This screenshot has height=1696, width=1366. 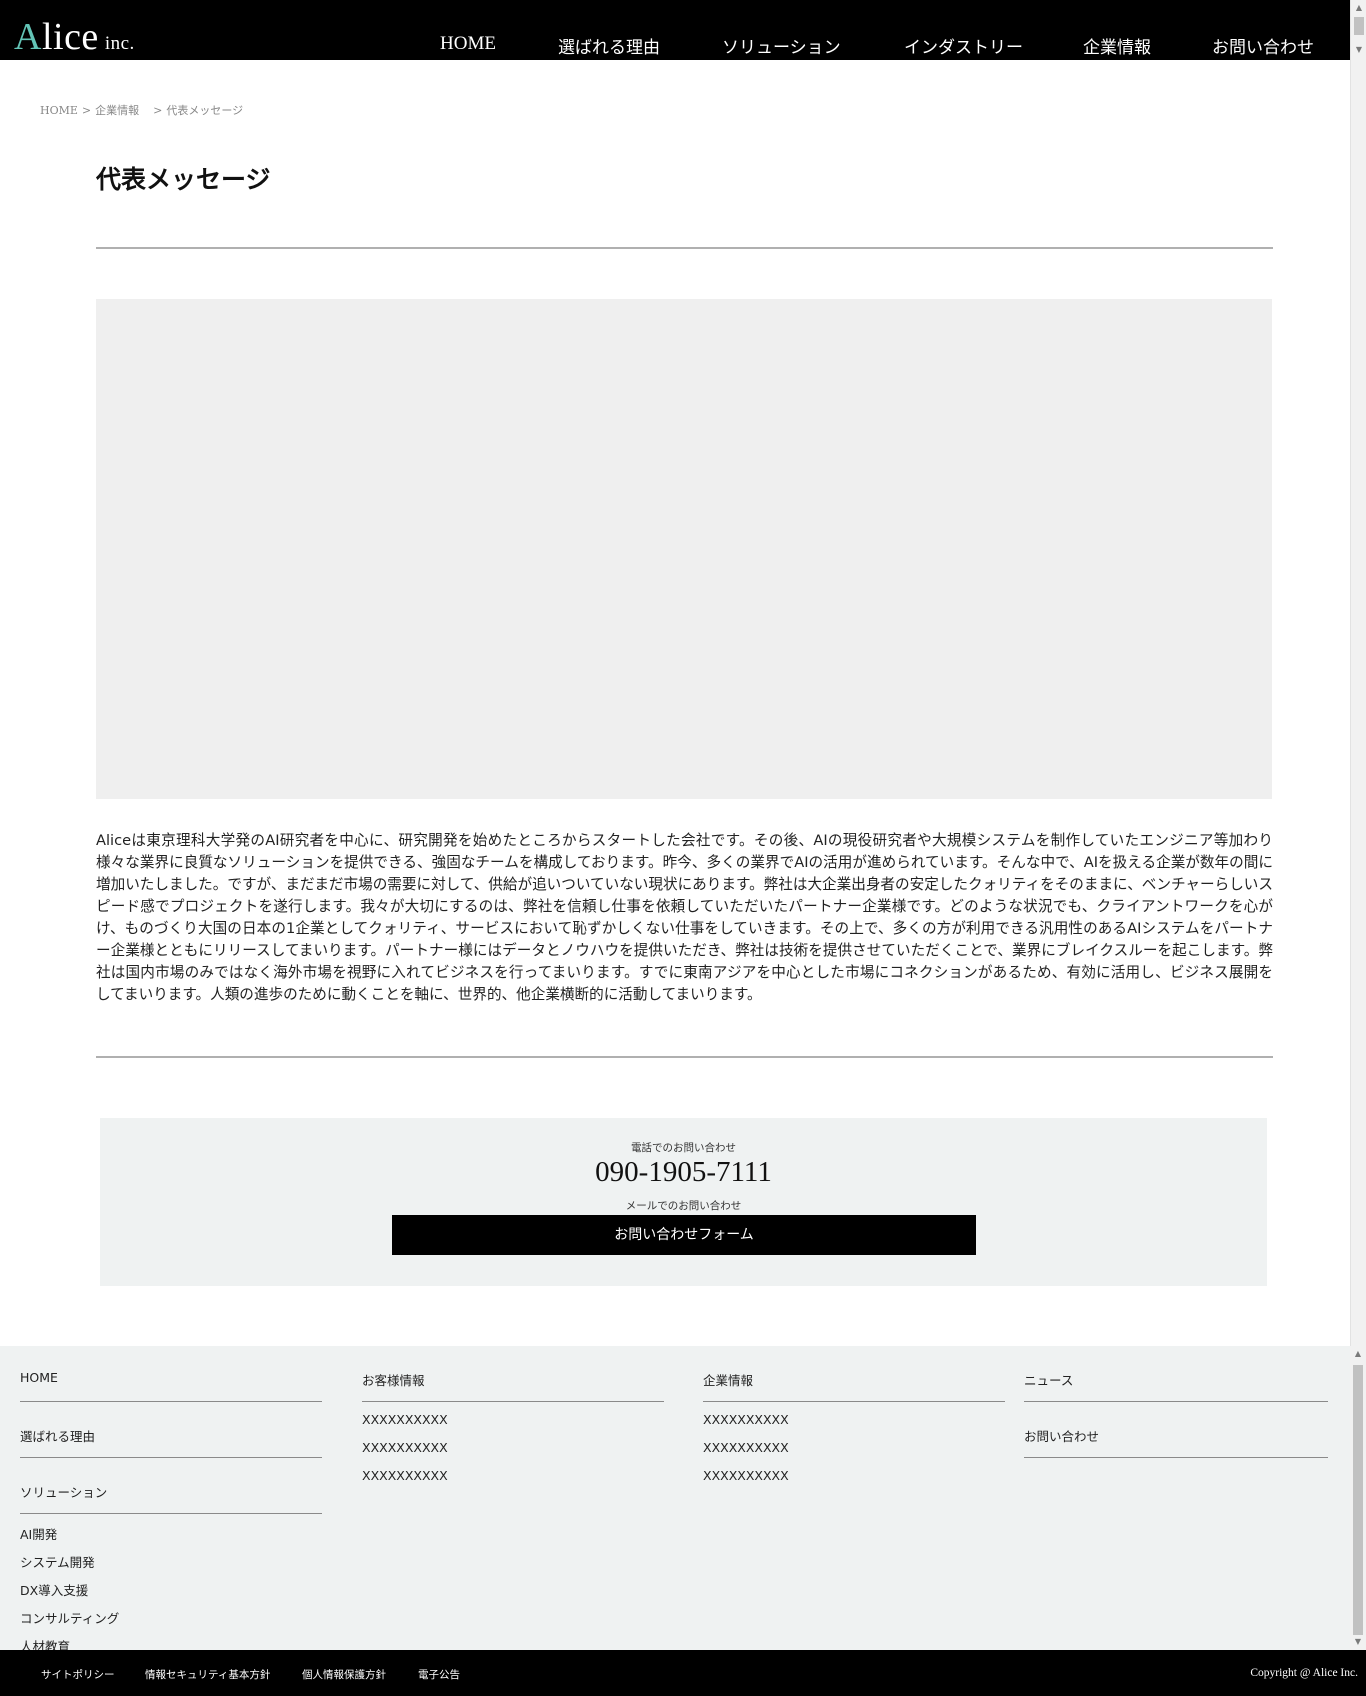 What do you see at coordinates (684, 1235) in the screenshot?
I see `contact-form-button: お問い合わせフォーム` at bounding box center [684, 1235].